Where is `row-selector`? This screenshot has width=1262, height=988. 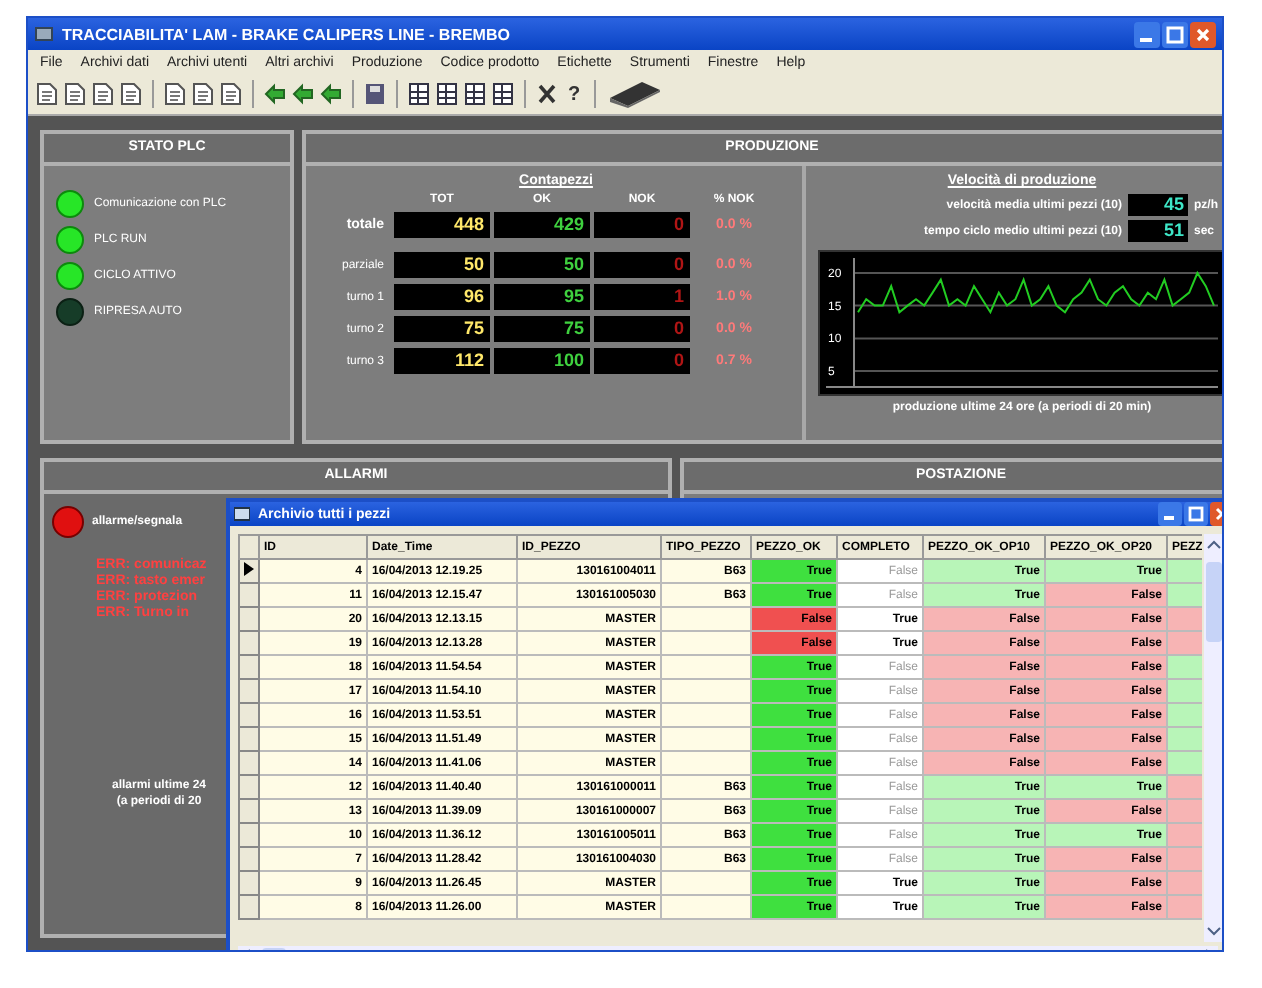 row-selector is located at coordinates (249, 571).